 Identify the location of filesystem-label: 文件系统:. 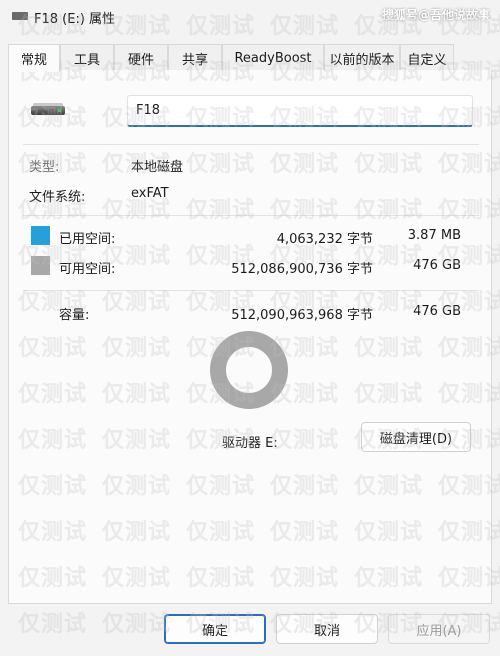
(57, 197).